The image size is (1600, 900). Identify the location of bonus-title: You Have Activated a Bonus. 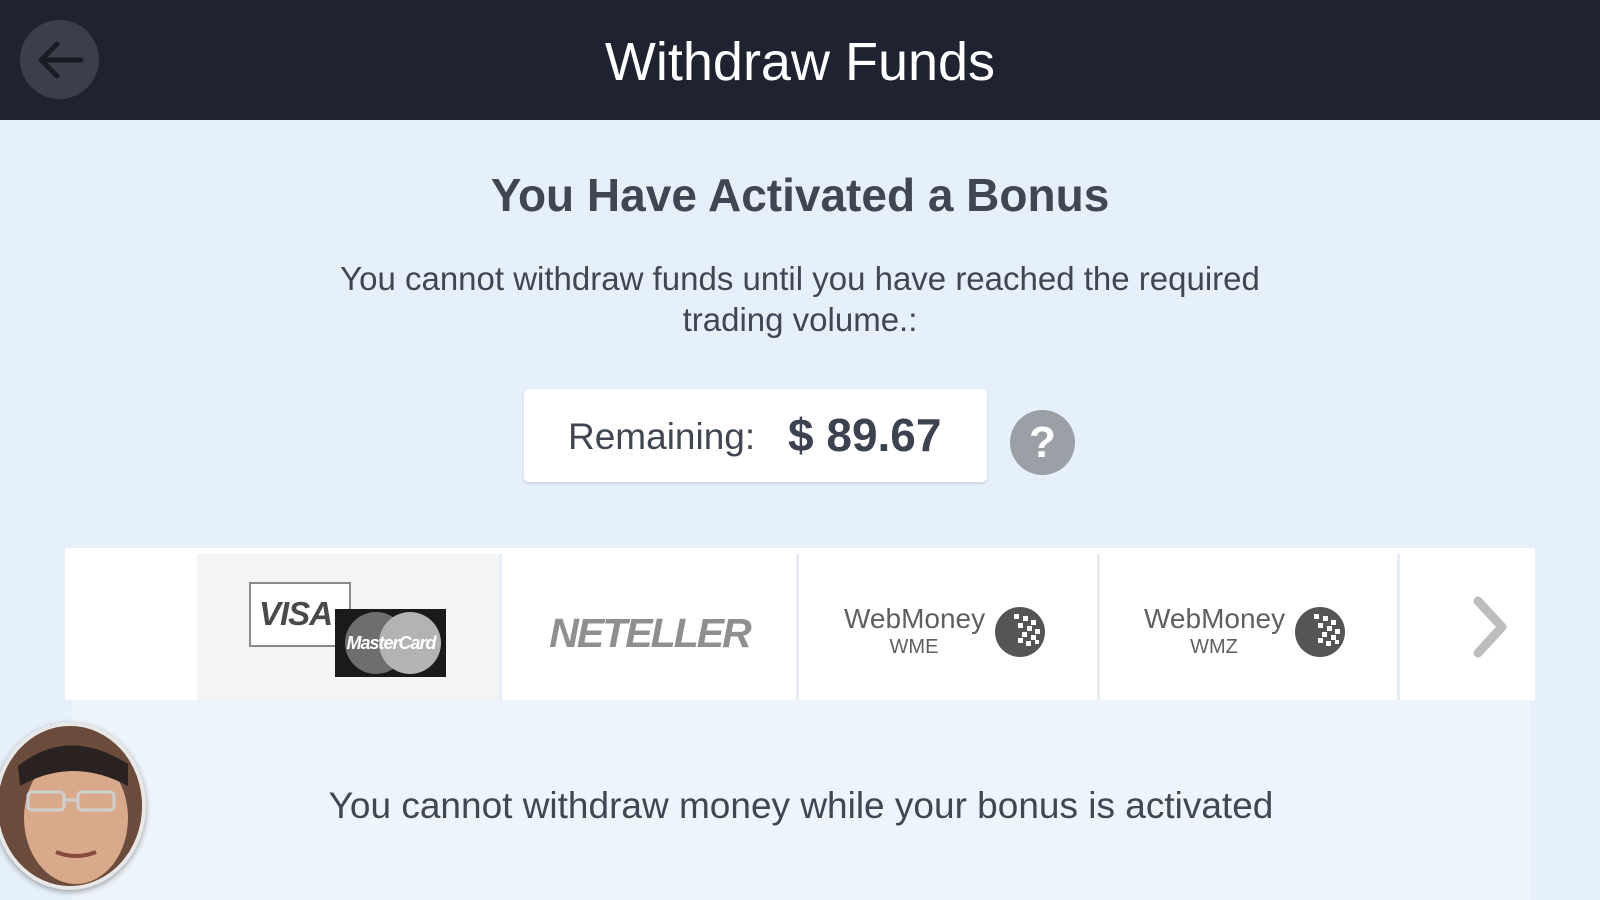
(800, 195).